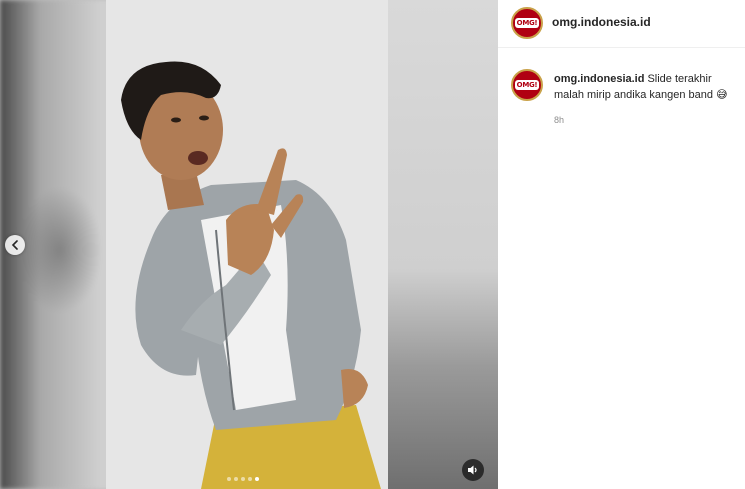  I want to click on chevron-left-icon, so click(14, 245).